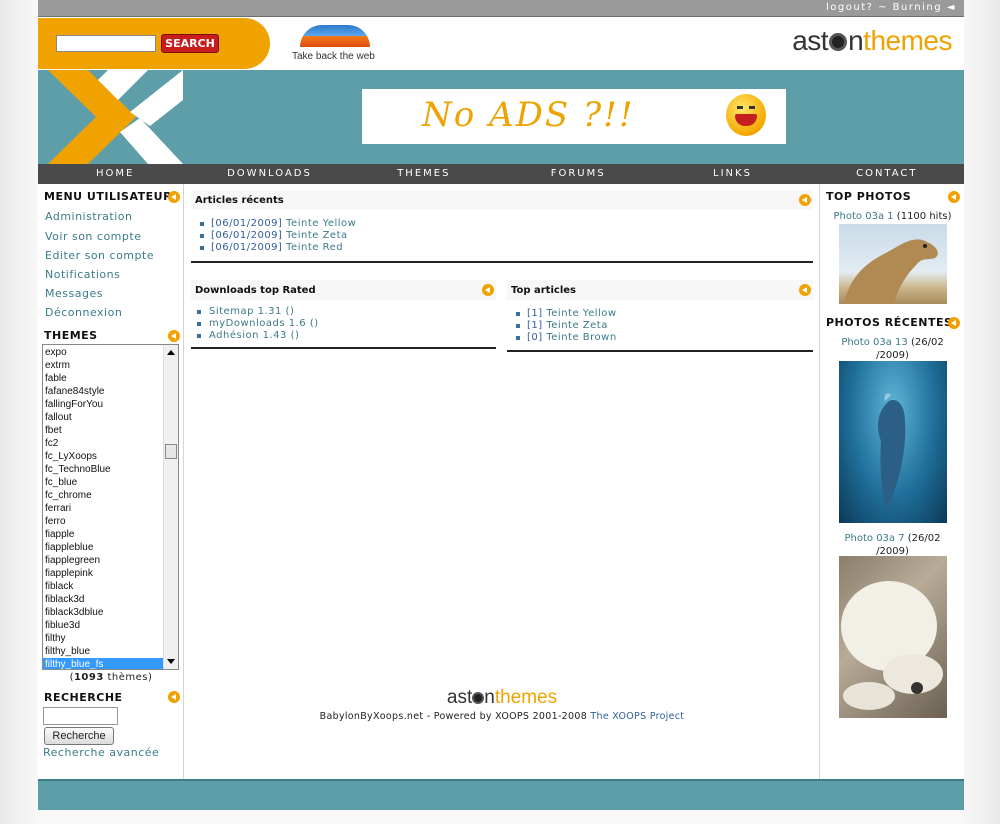 The height and width of the screenshot is (824, 1000). Describe the element at coordinates (887, 174) in the screenshot. I see `nav-contact: CONTACT` at that location.